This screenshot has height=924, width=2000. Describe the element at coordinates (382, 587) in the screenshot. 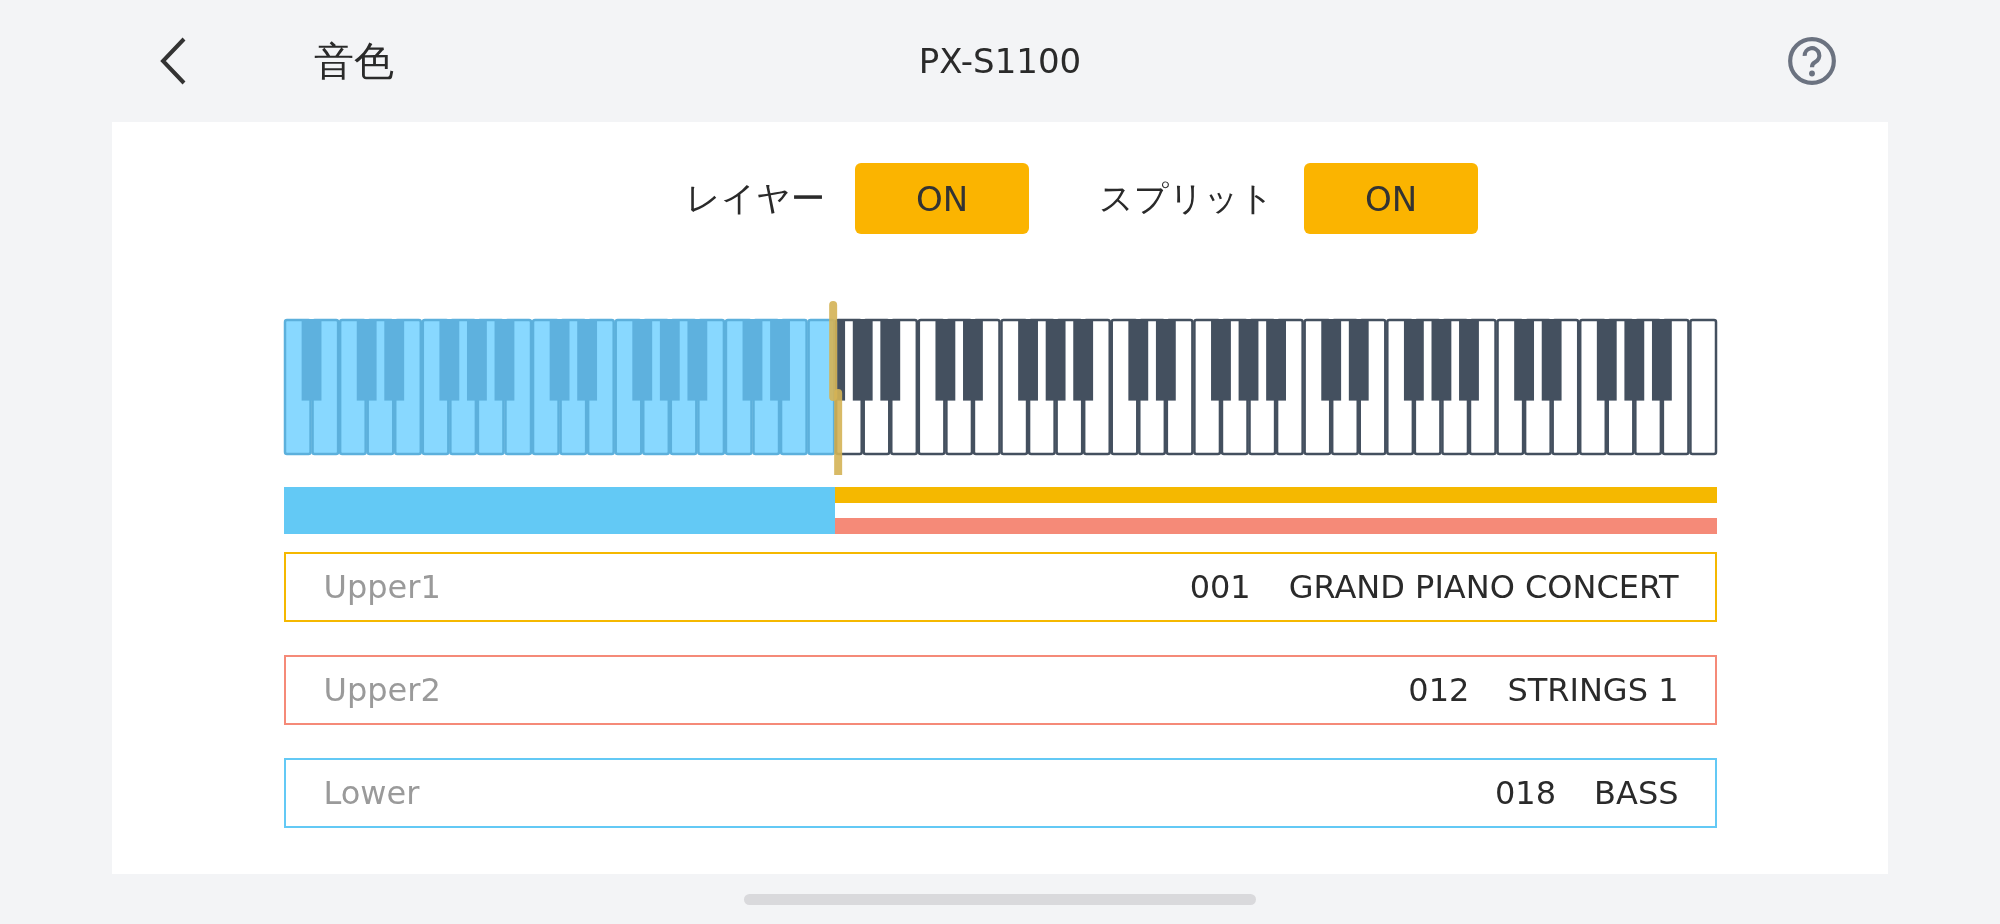

I see `part-name: Upper1` at that location.